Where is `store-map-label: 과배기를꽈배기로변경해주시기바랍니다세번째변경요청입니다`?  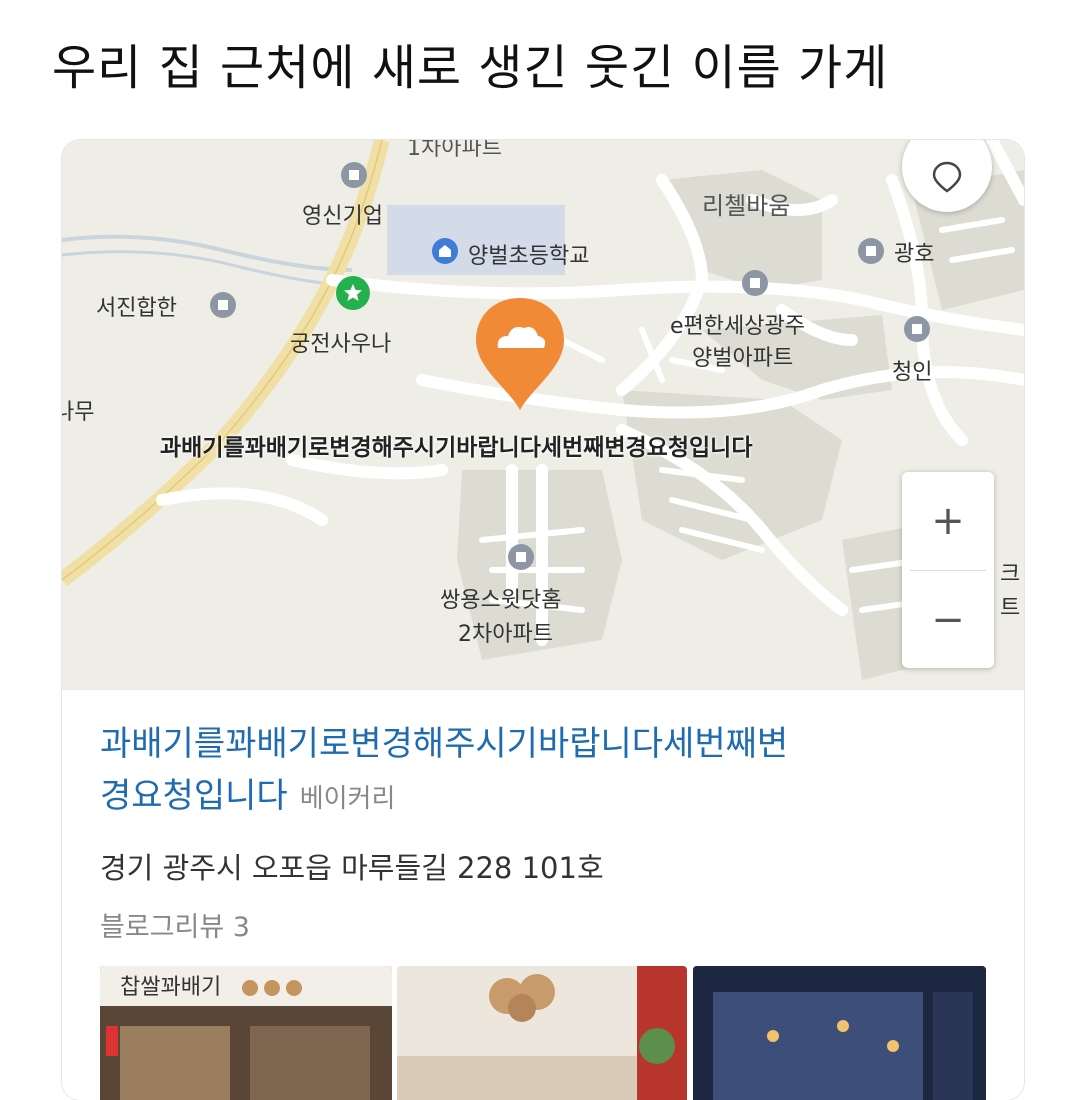 store-map-label: 과배기를꽈배기로변경해주시기바랍니다세번째변경요청입니다 is located at coordinates (456, 445).